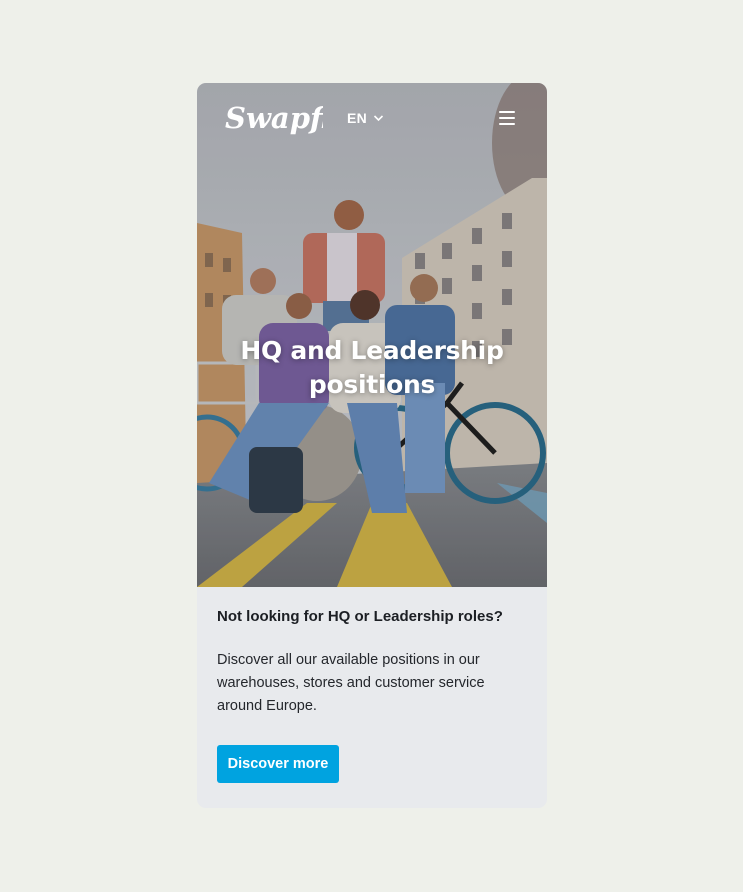  What do you see at coordinates (278, 764) in the screenshot?
I see `discover-more-button: Discover more` at bounding box center [278, 764].